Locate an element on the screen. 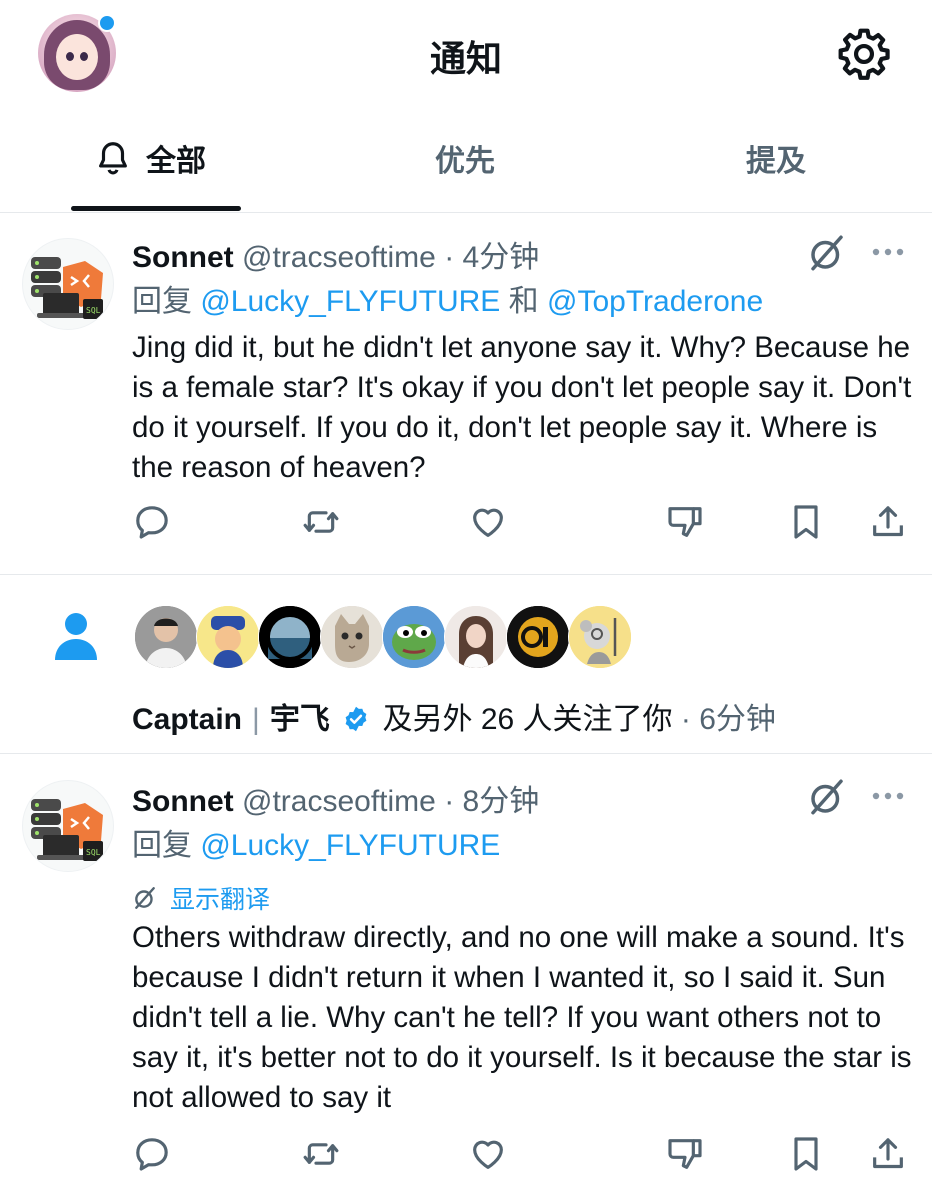 Image resolution: width=932 pixels, height=1200 pixels. timestamp: · 8分钟 is located at coordinates (491, 801).